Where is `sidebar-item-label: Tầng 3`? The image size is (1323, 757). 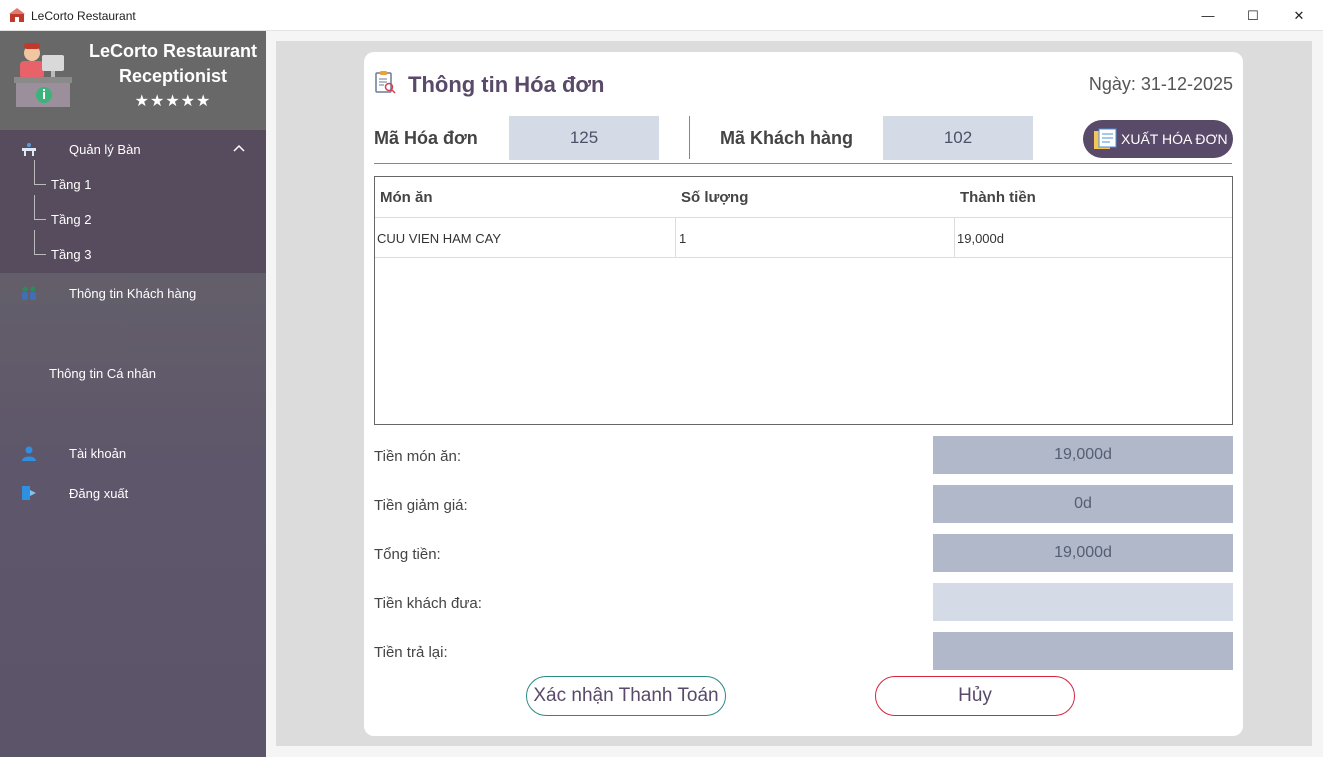 sidebar-item-label: Tầng 3 is located at coordinates (71, 254).